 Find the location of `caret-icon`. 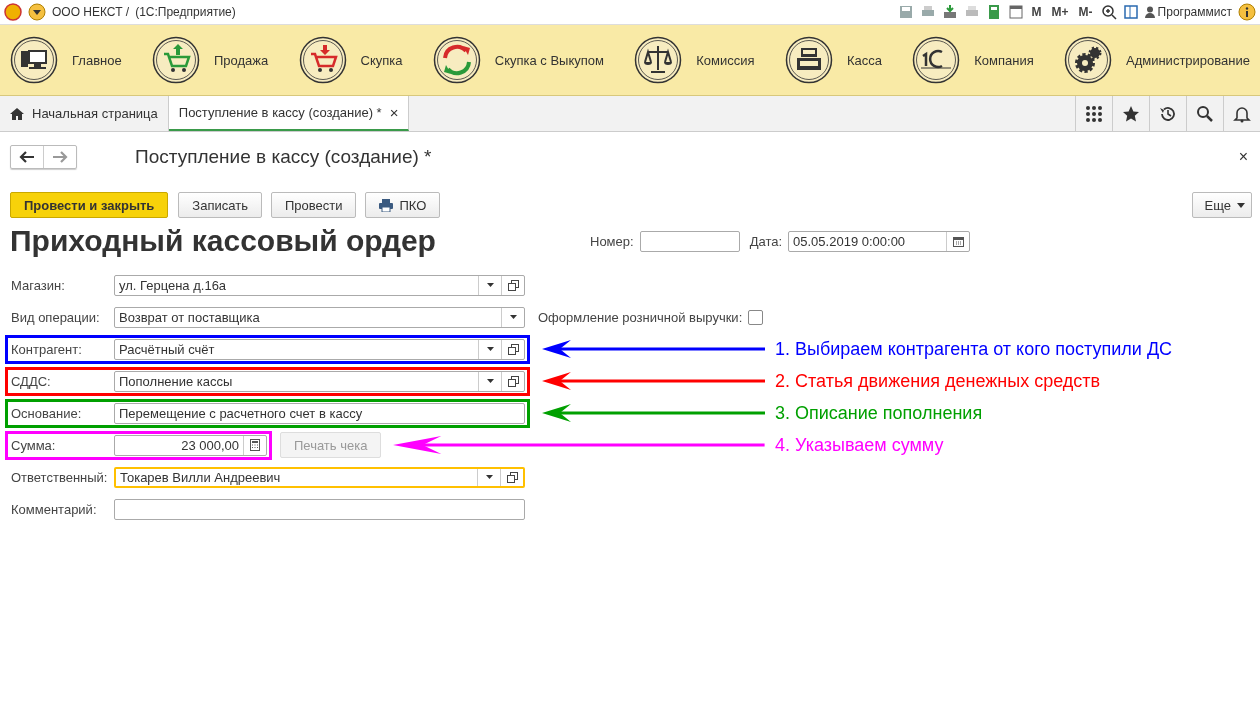

caret-icon is located at coordinates (1241, 205).